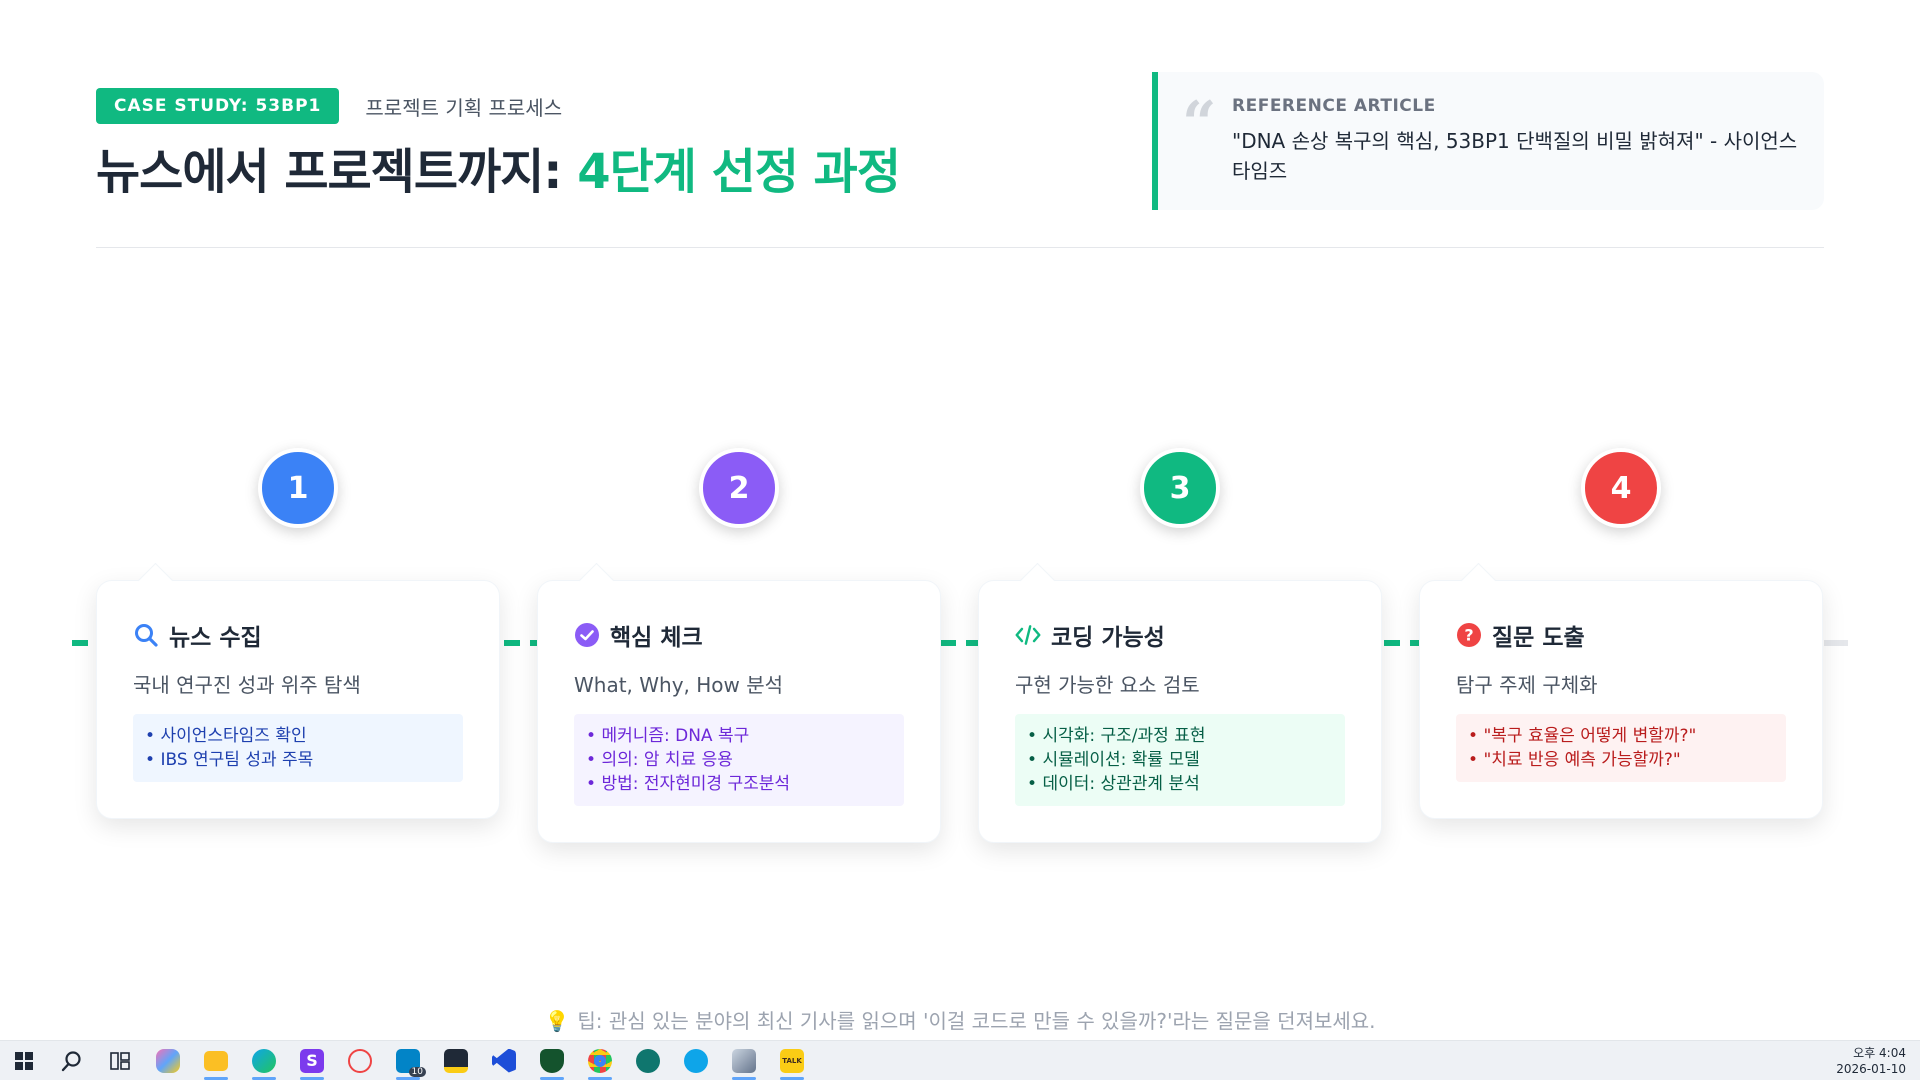 Image resolution: width=1920 pixels, height=1080 pixels. I want to click on kakaotalk-icon: TALK, so click(792, 1060).